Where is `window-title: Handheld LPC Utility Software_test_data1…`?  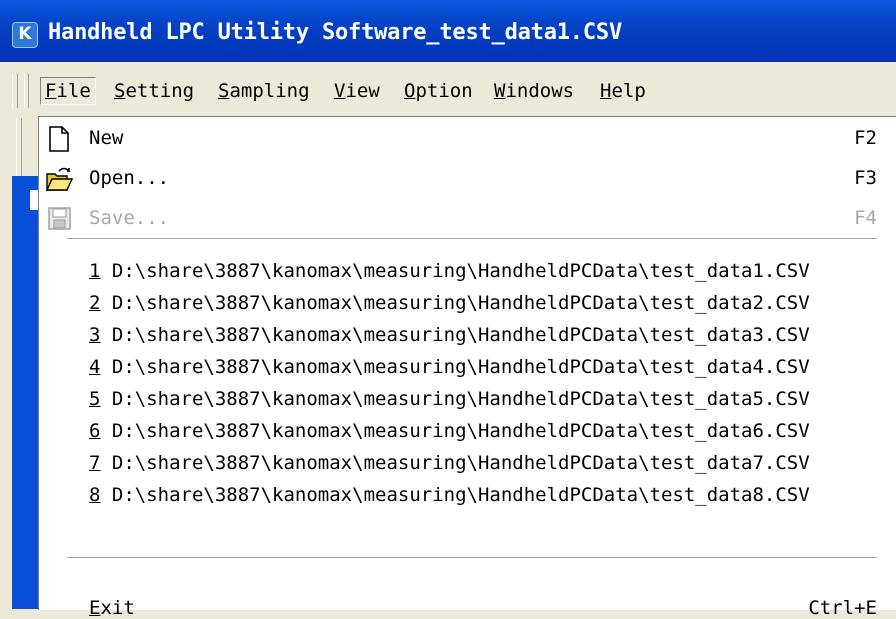 window-title: Handheld LPC Utility Software_test_data1… is located at coordinates (335, 32).